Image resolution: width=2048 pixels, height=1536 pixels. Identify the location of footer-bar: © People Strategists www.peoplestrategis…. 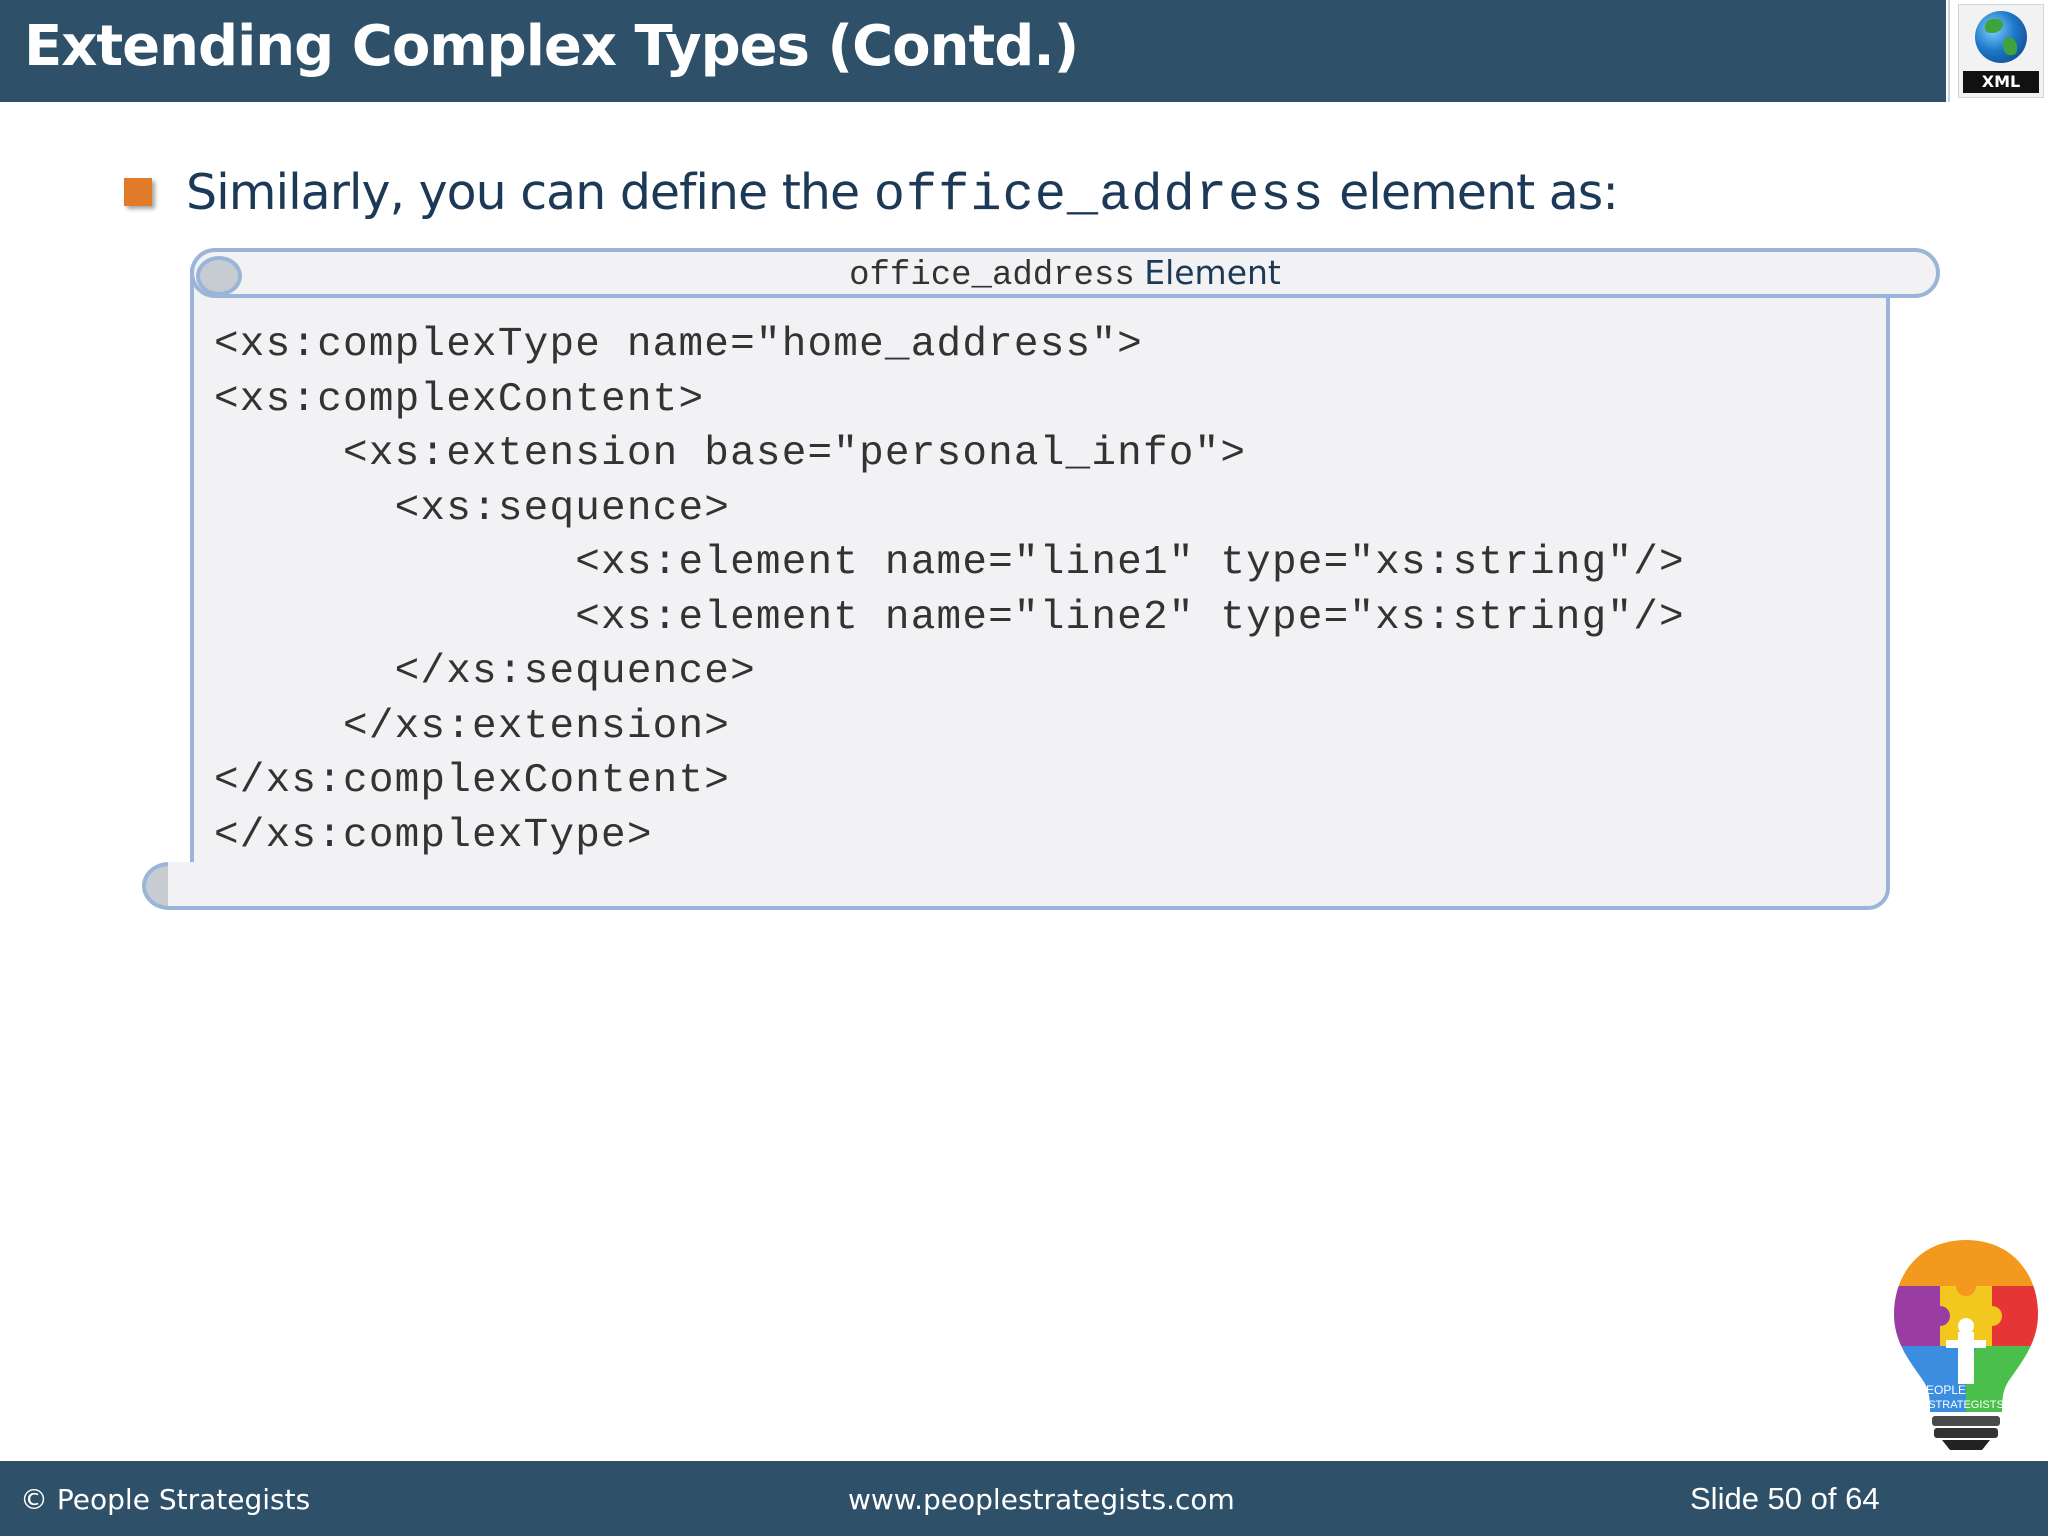
(1024, 1498).